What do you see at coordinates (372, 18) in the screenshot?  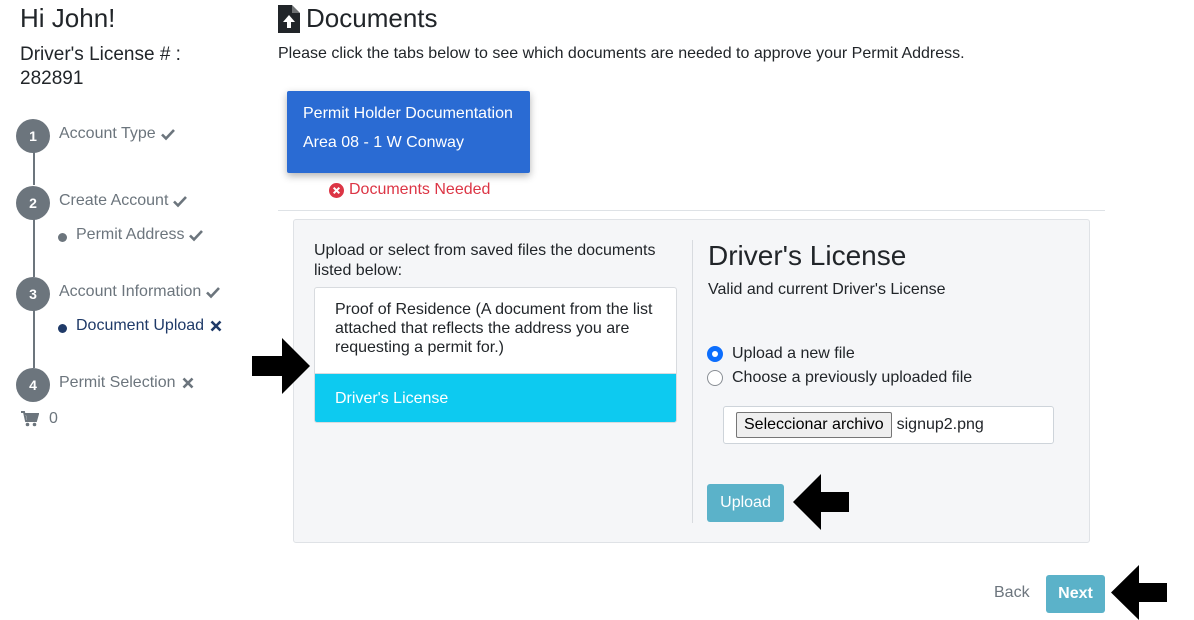 I see `page-title-text: Documents` at bounding box center [372, 18].